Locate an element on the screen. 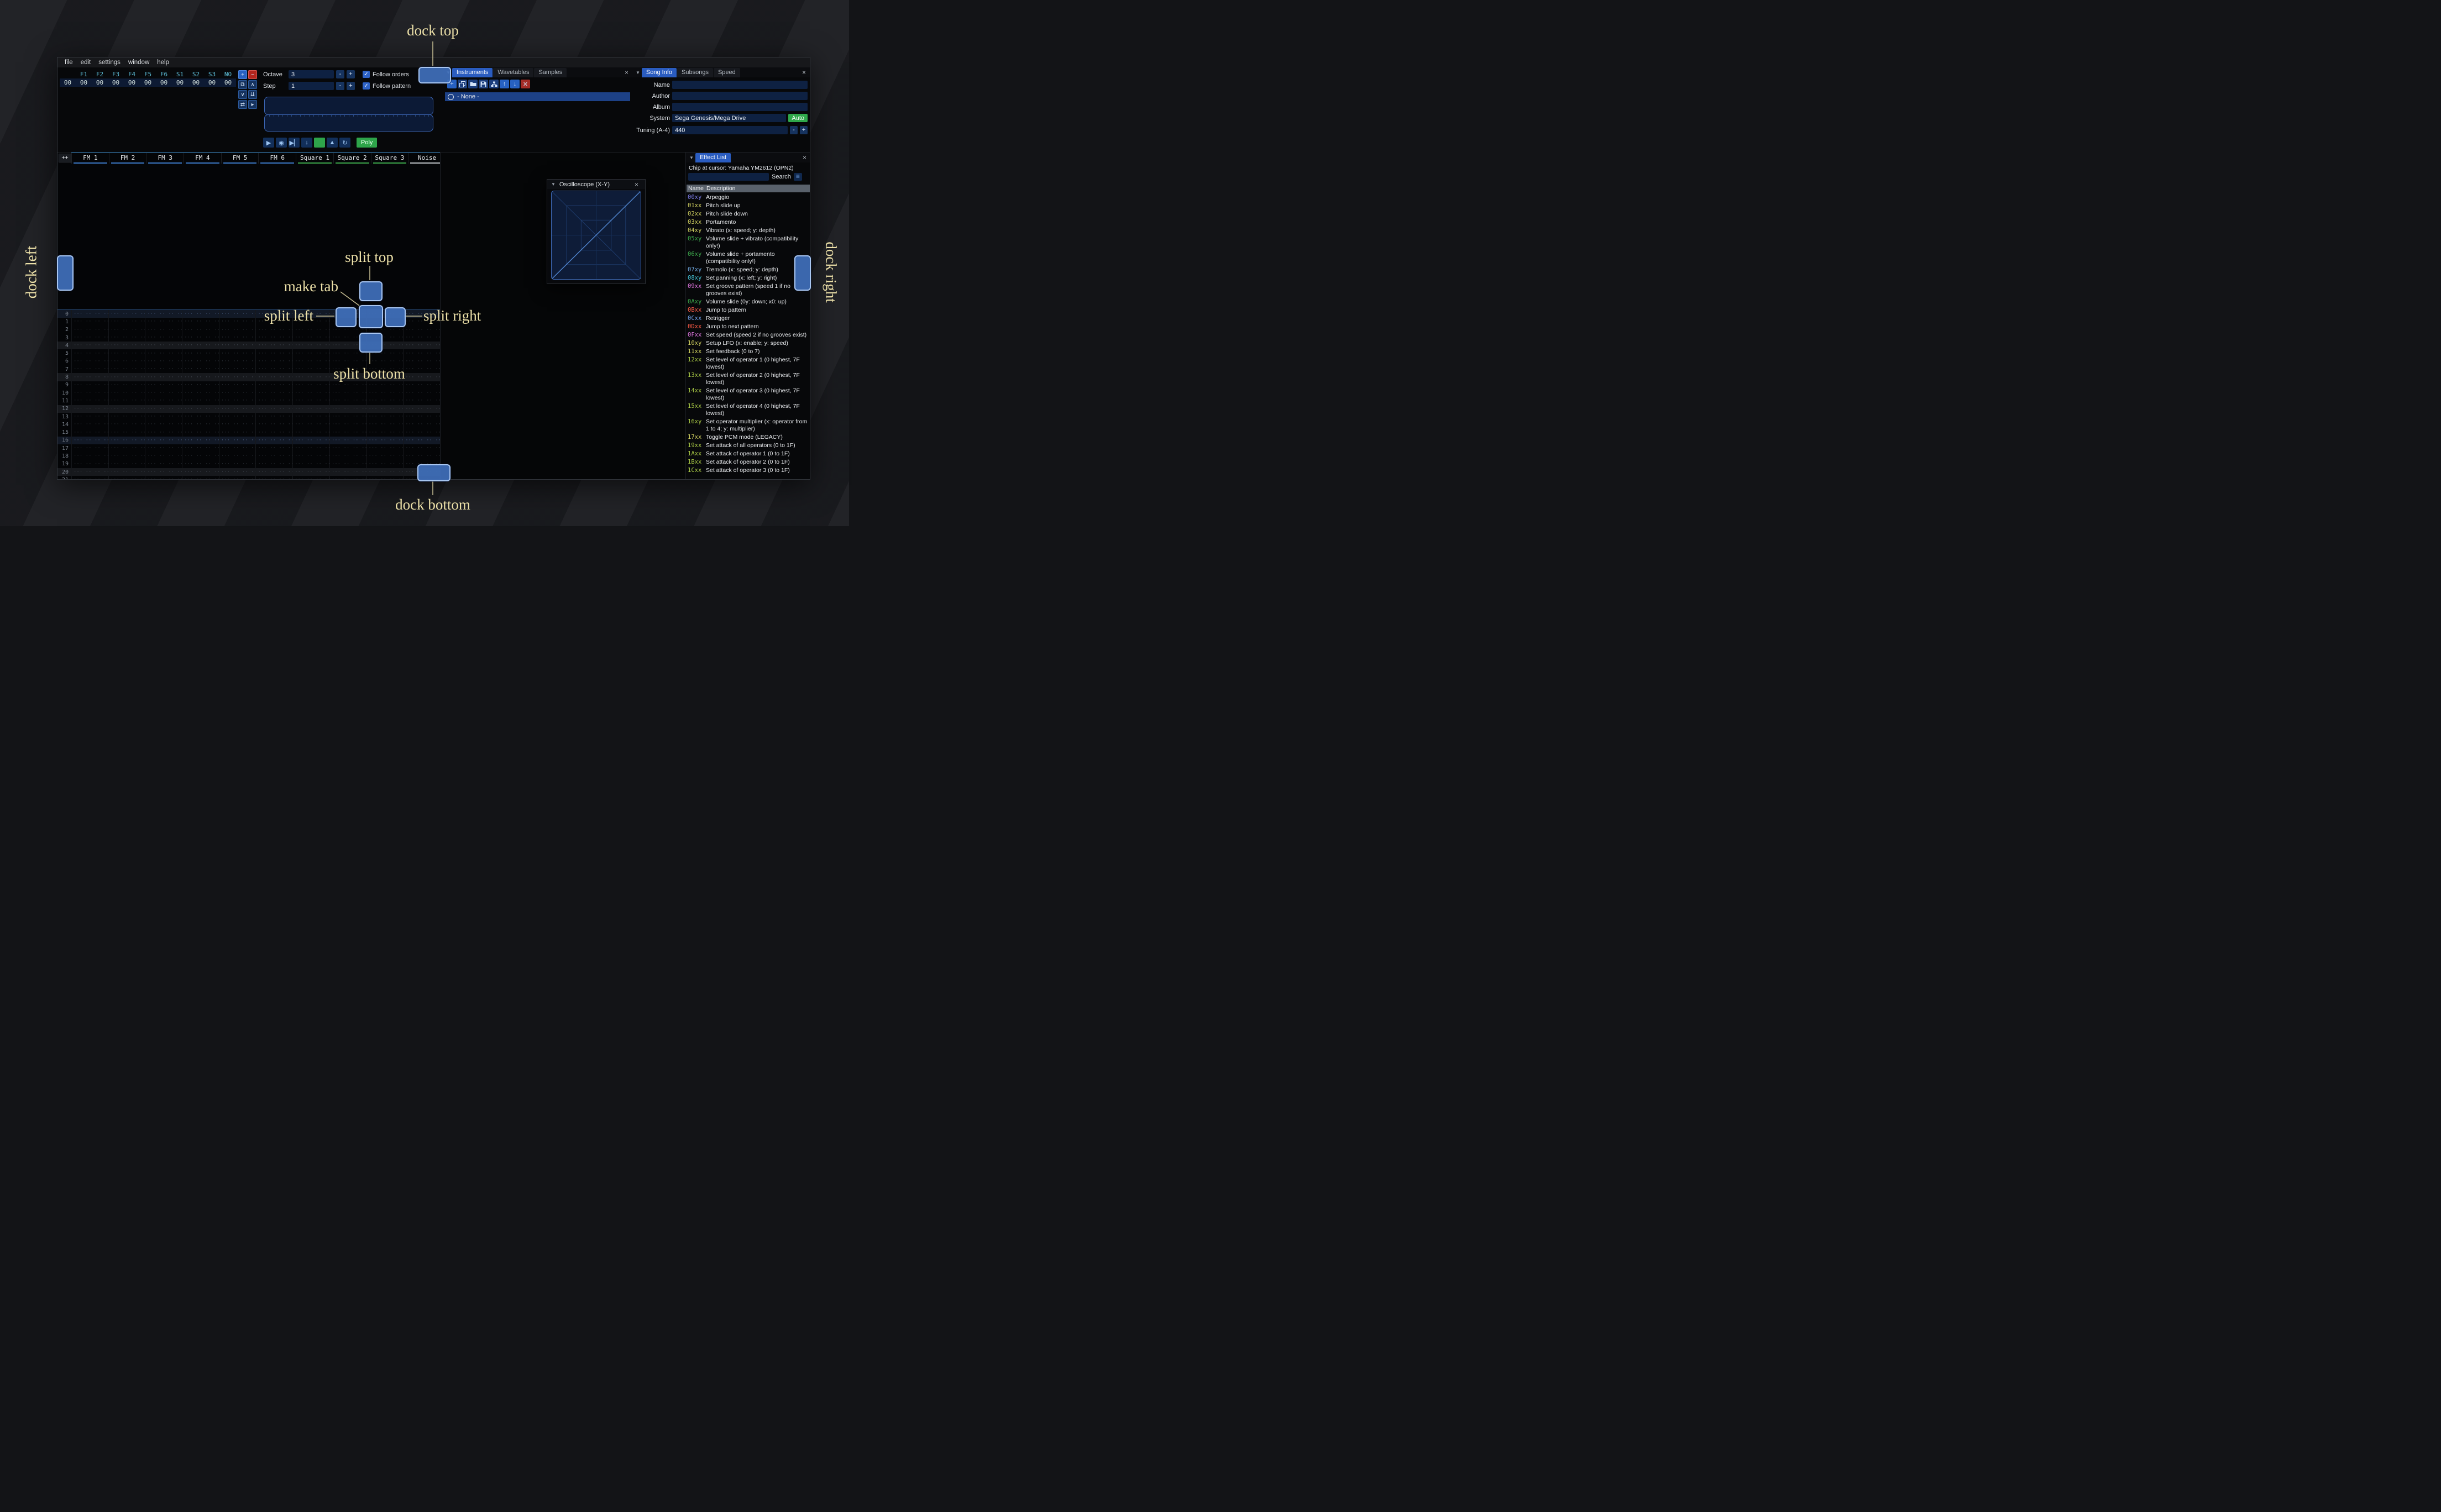 The width and height of the screenshot is (2441, 1512). effect-row: 0Bxx Jump to pattern is located at coordinates (748, 310).